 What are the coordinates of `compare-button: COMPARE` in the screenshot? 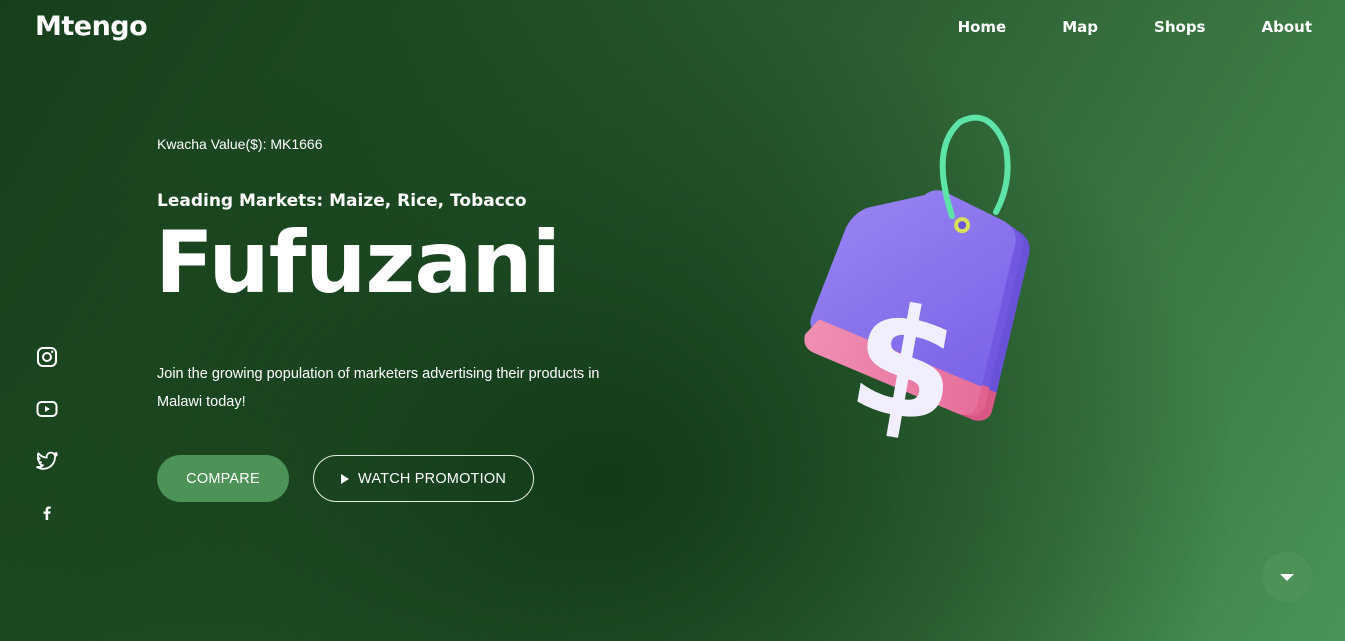 It's located at (223, 478).